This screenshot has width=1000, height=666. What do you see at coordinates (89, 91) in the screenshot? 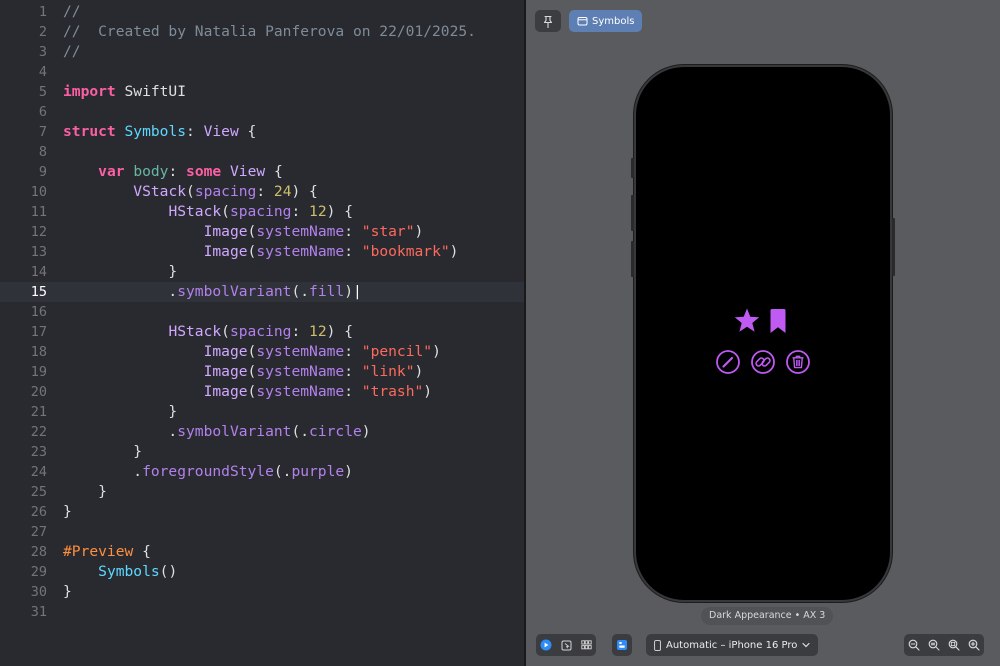
I see `code-token: import` at bounding box center [89, 91].